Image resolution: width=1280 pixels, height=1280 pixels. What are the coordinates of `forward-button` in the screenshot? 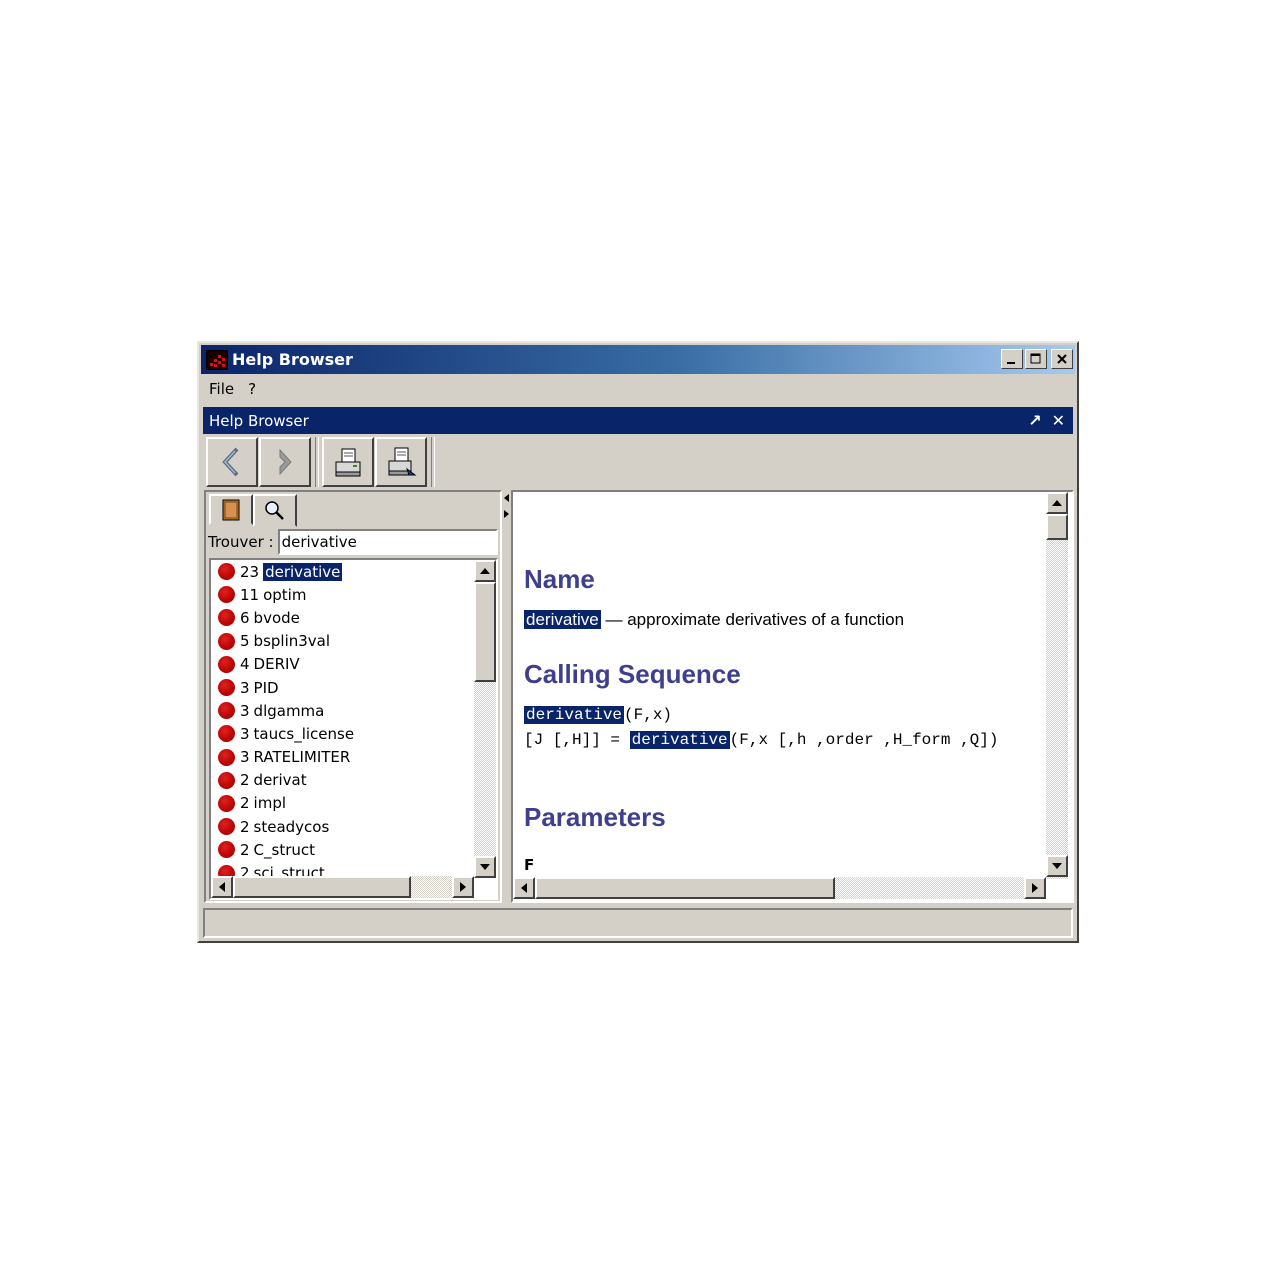 It's located at (285, 462).